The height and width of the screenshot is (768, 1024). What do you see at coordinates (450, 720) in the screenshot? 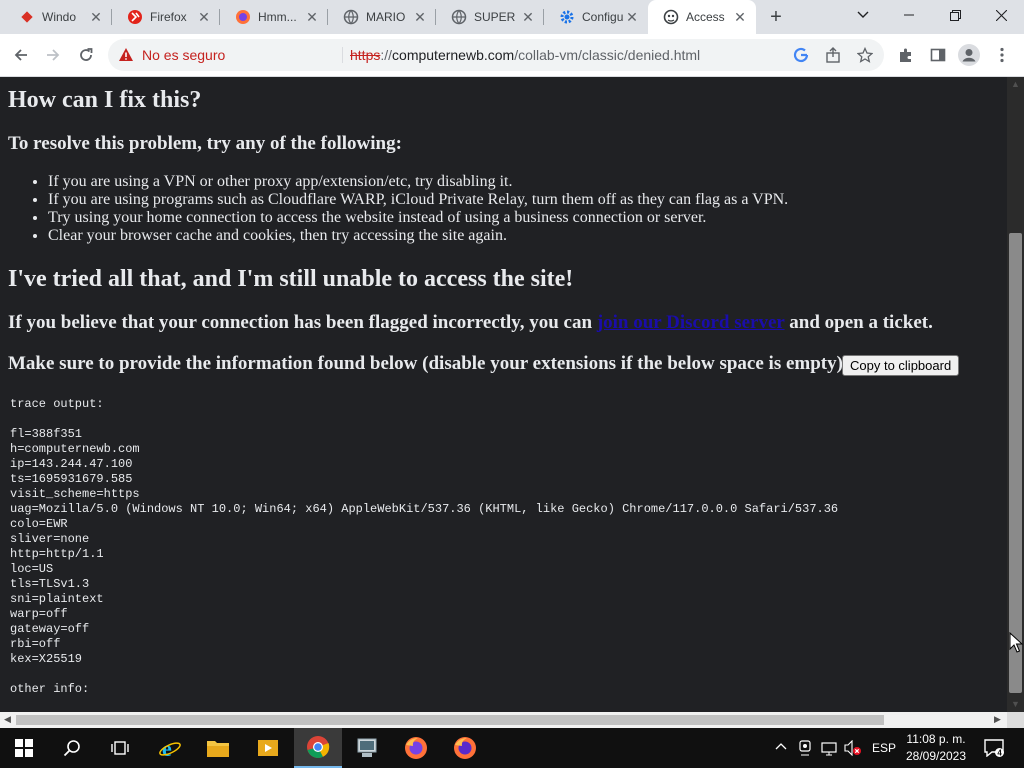
I see `horizontal-scroll-thumb` at bounding box center [450, 720].